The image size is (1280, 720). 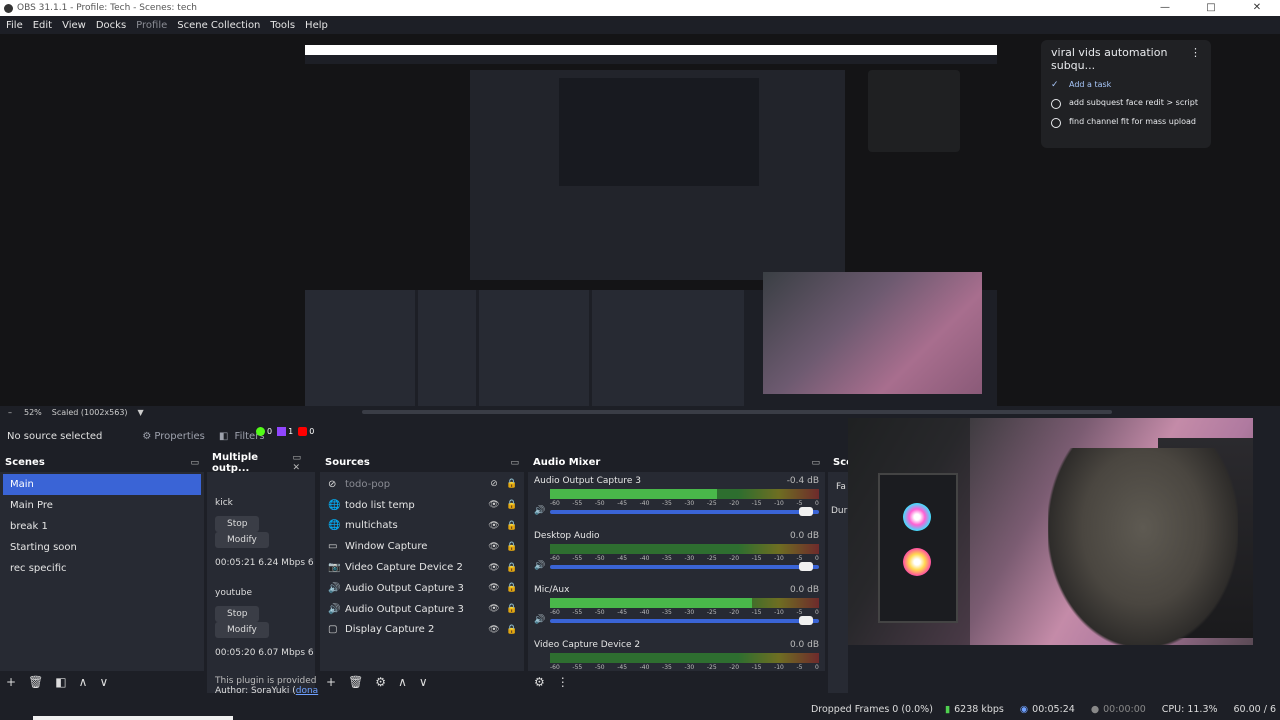 I want to click on source-item: 🌐 multichats 👁 🔒, so click(x=422, y=526).